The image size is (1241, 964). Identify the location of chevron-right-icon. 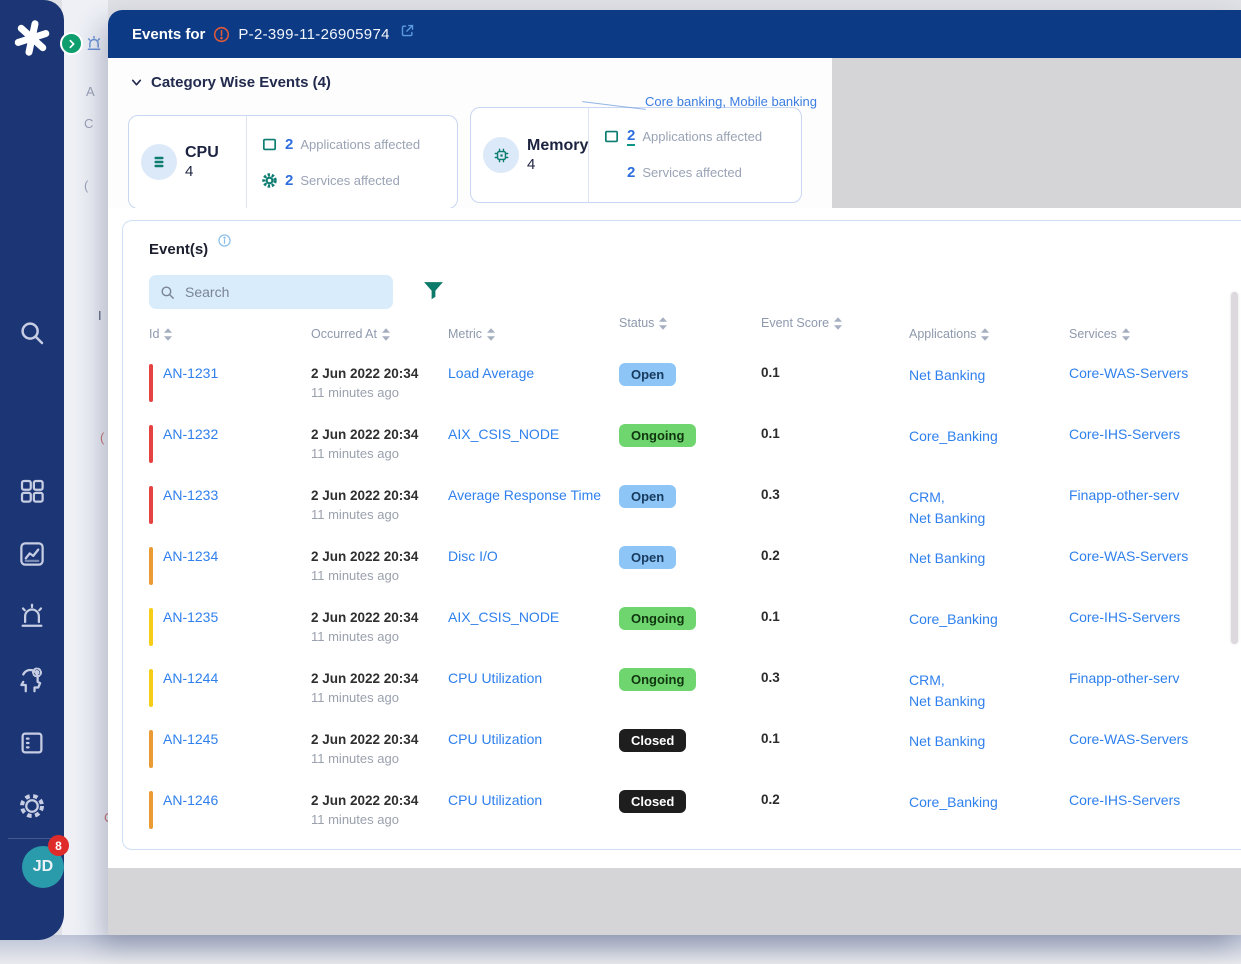
(71, 43).